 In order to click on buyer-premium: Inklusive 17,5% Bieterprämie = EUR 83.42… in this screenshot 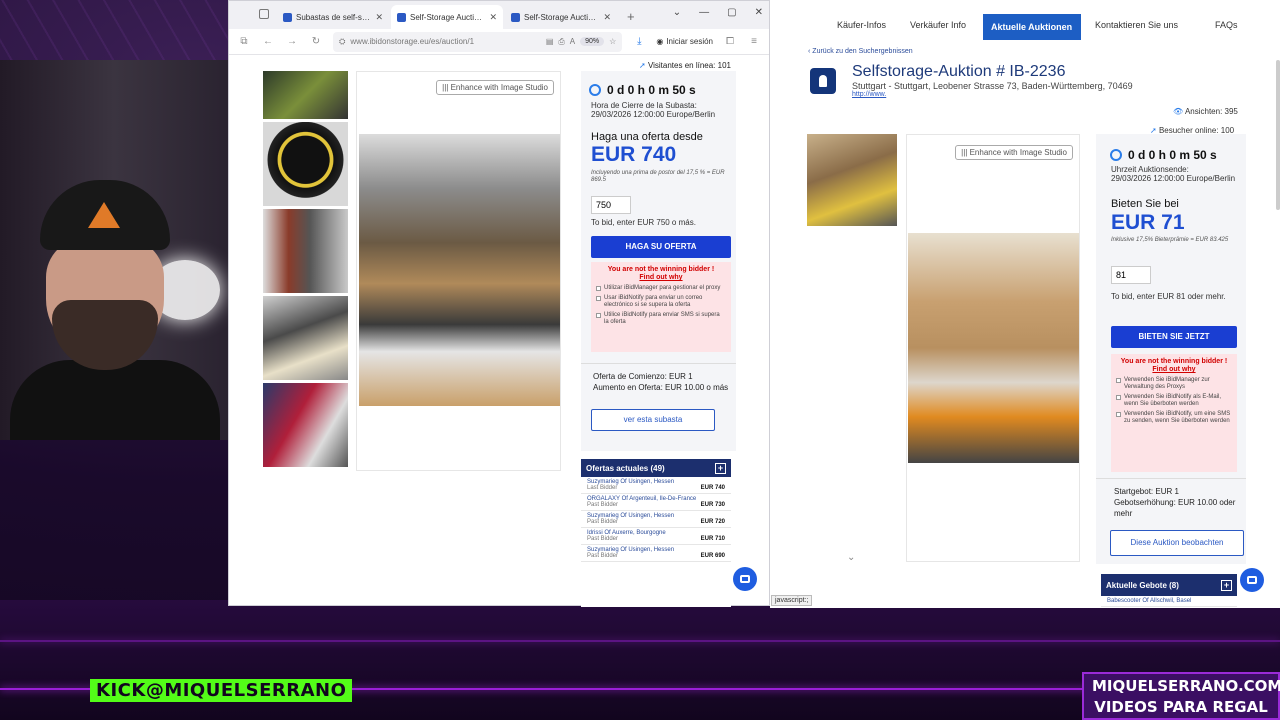, I will do `click(1170, 240)`.